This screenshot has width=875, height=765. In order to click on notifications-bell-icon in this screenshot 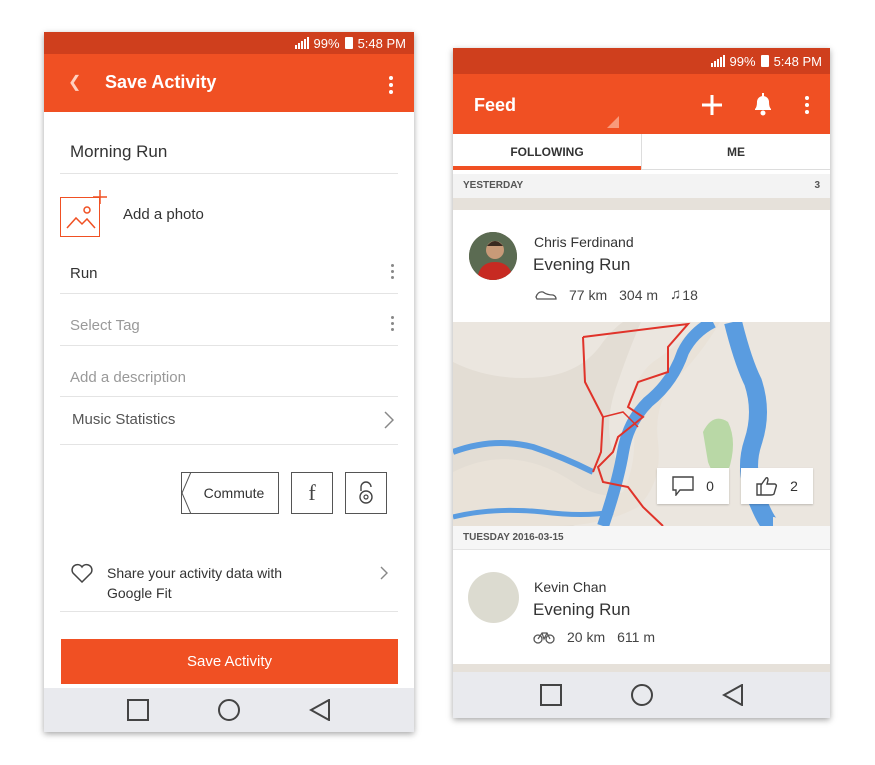, I will do `click(763, 104)`.